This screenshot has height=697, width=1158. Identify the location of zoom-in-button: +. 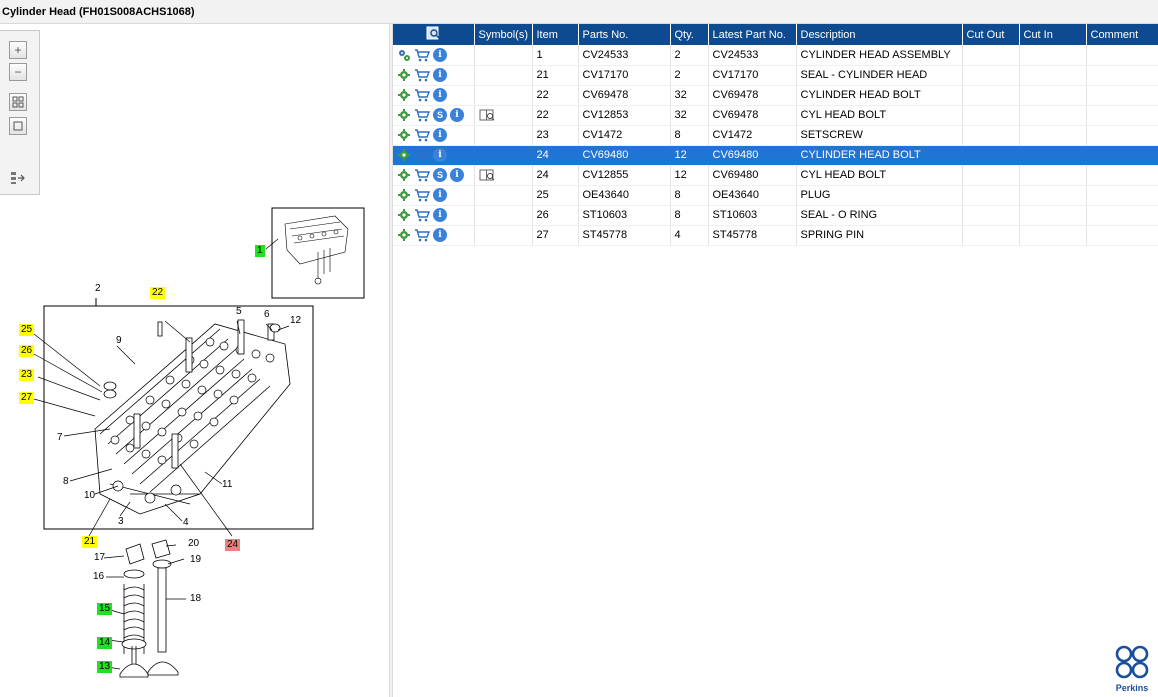
(18, 50).